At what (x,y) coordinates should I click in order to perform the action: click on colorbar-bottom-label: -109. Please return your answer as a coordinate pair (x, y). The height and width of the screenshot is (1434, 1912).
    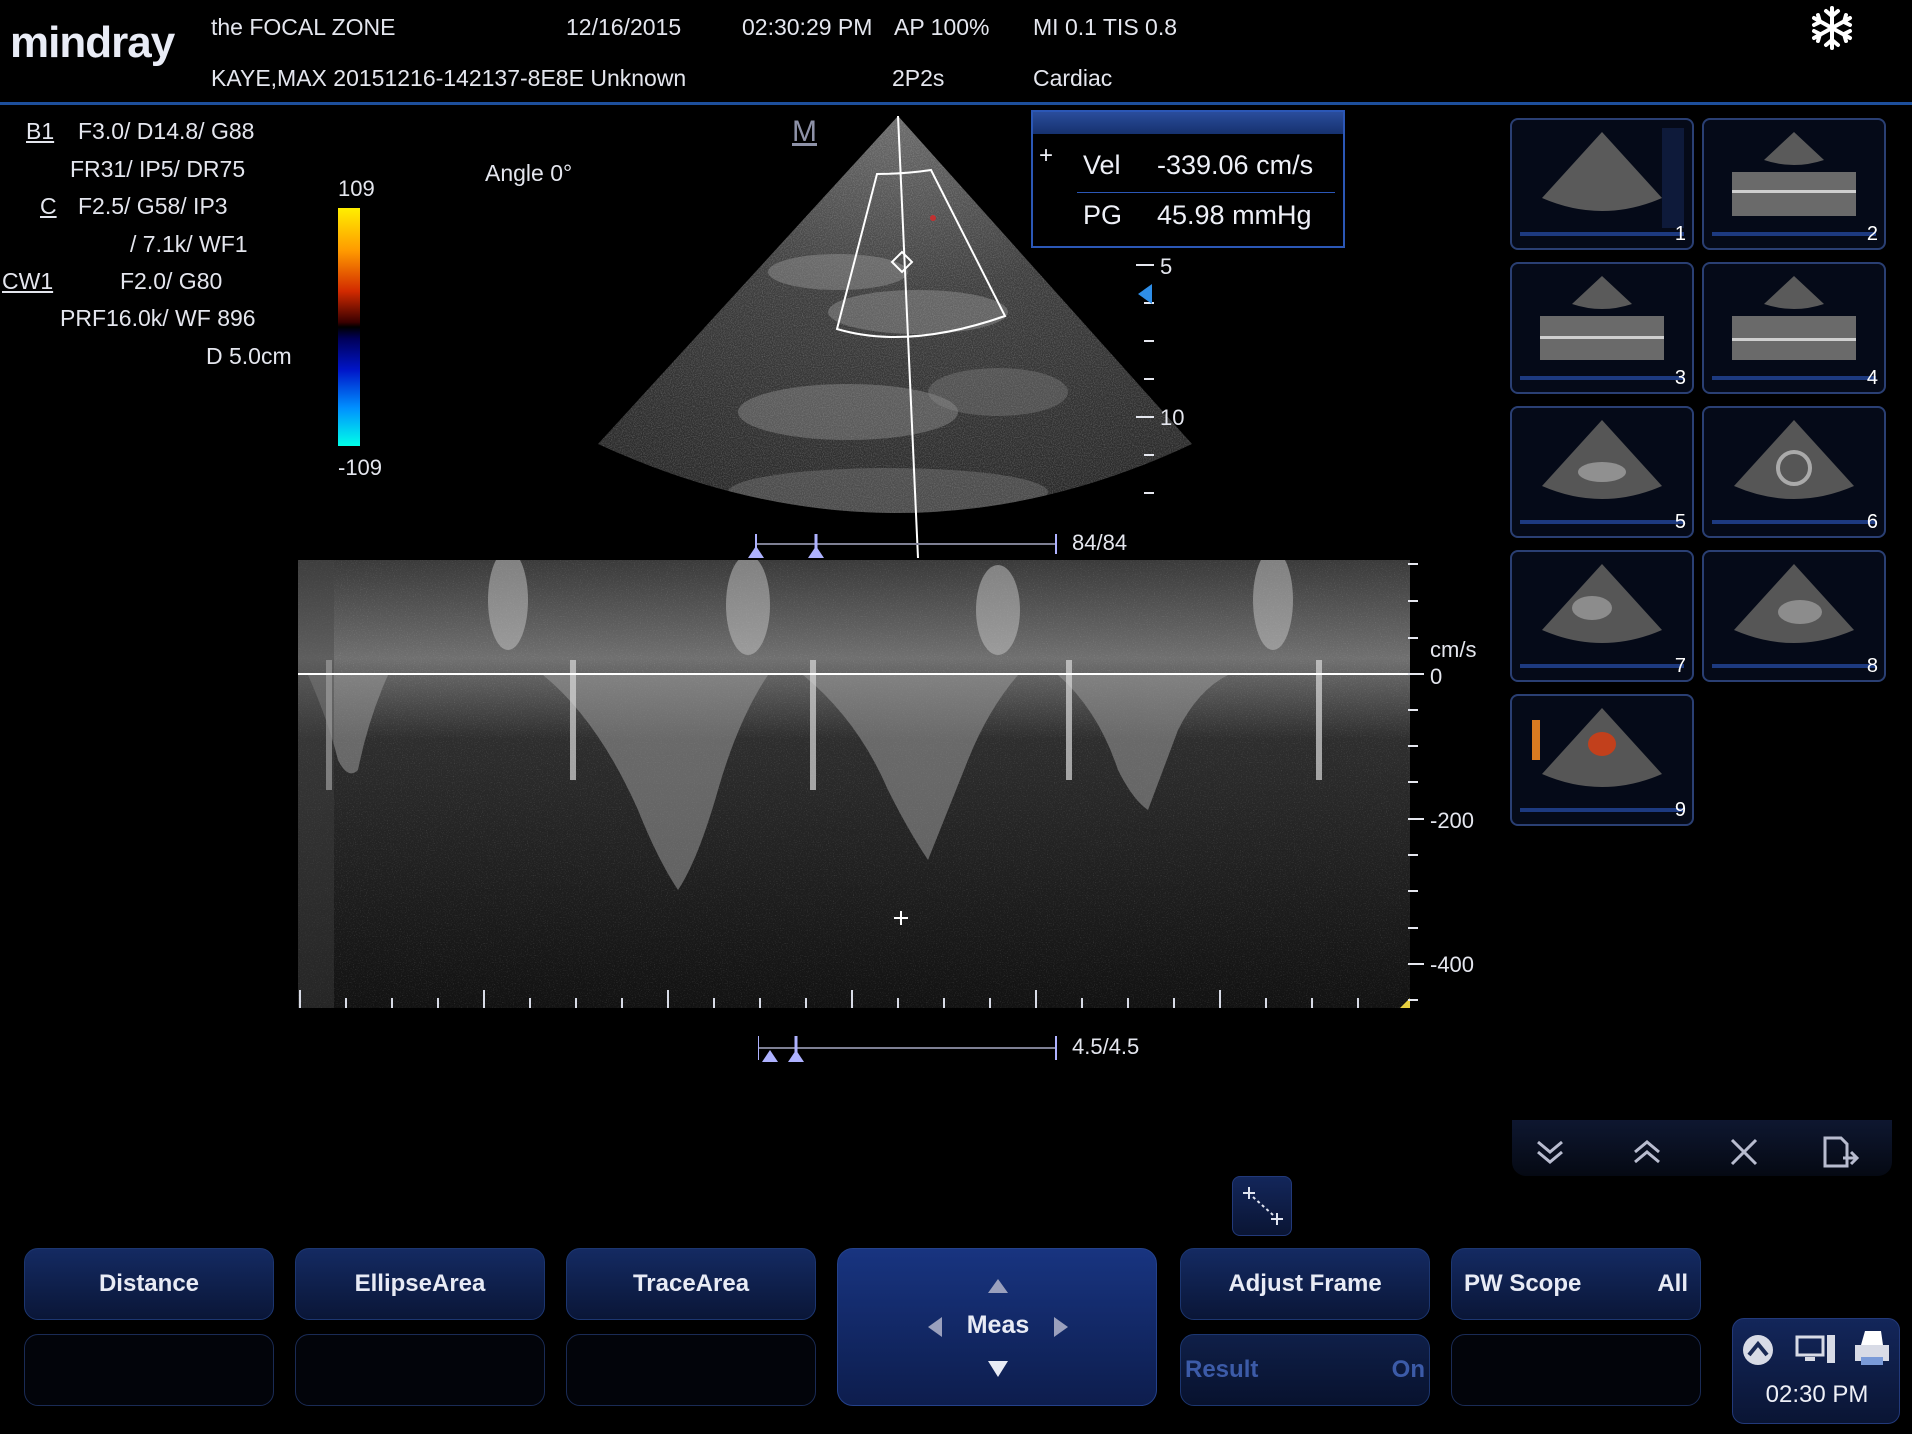
    Looking at the image, I should click on (360, 467).